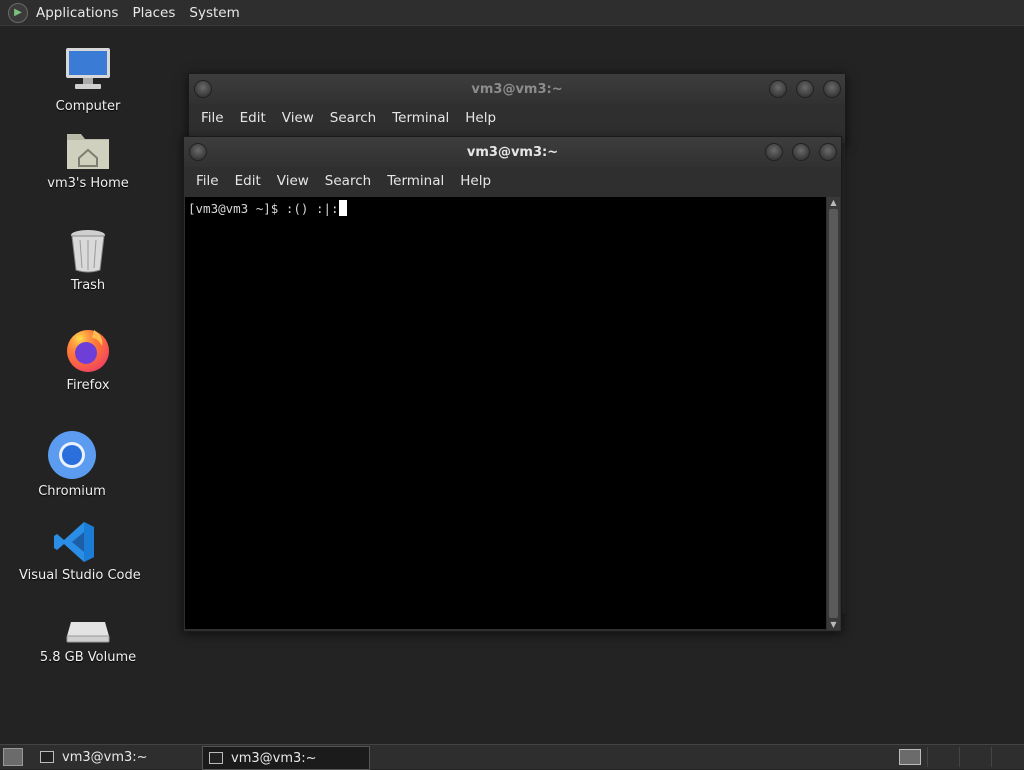 The width and height of the screenshot is (1024, 770). What do you see at coordinates (72, 491) in the screenshot?
I see `desktop-icon-label: Chromium` at bounding box center [72, 491].